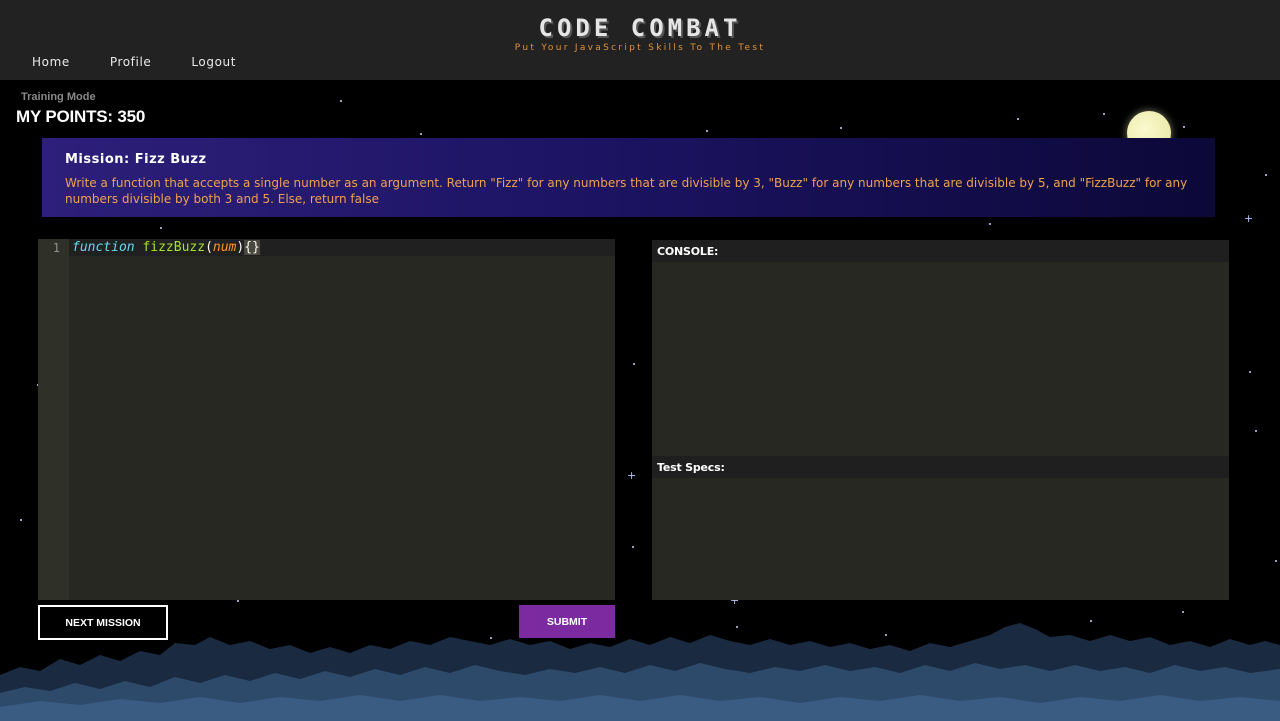  Describe the element at coordinates (224, 247) in the screenshot. I see `code-parameter: num` at that location.